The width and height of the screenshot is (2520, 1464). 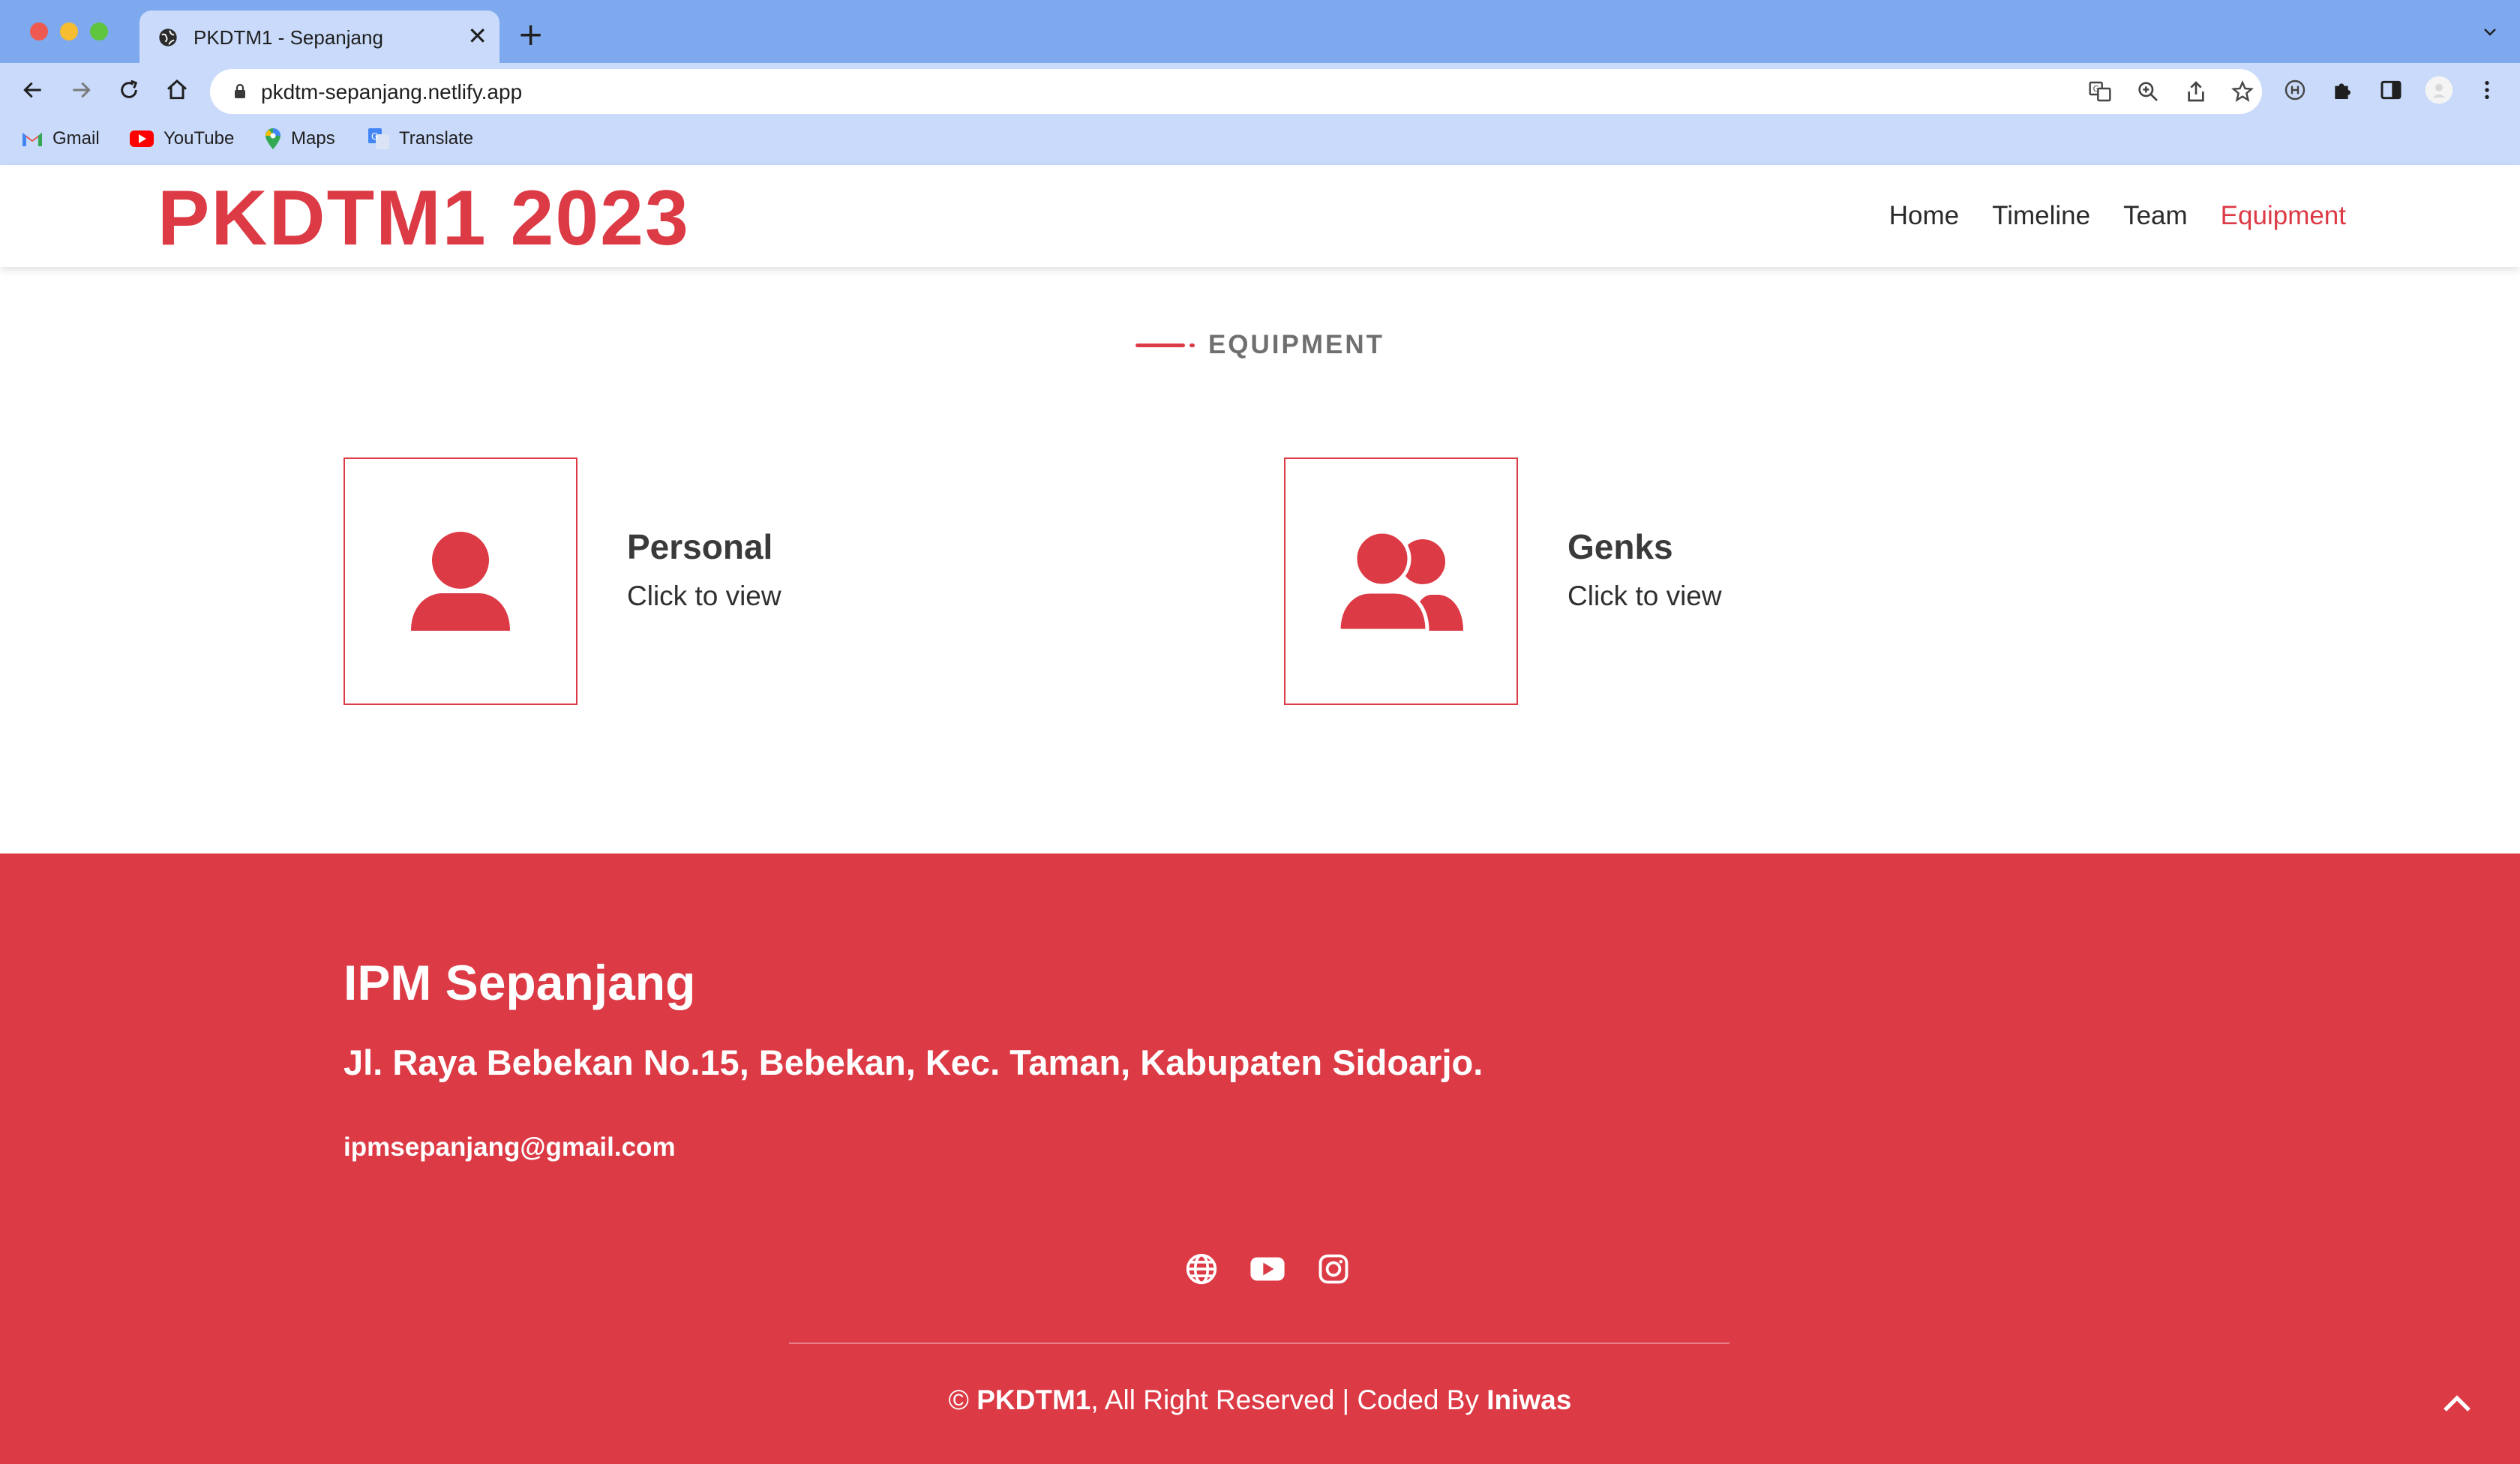 I want to click on nav-timeline: Timeline, so click(x=2041, y=216).